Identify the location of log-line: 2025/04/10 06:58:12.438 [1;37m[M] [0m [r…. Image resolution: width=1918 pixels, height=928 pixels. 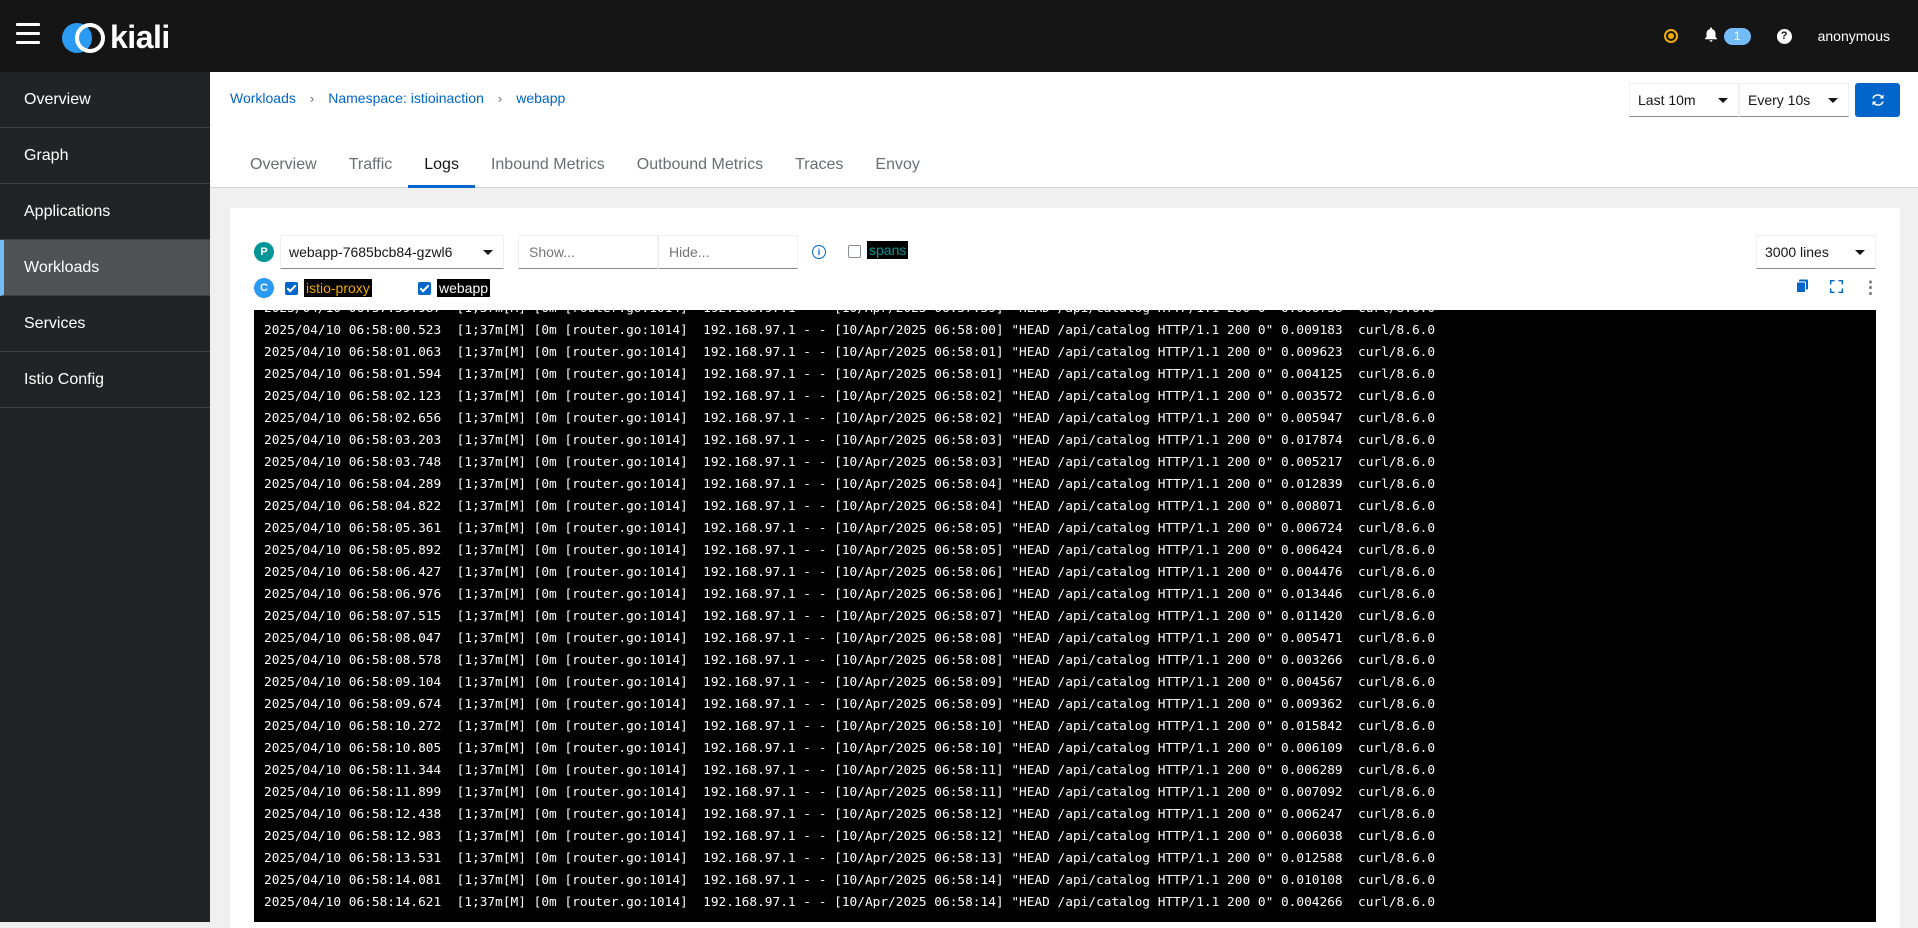
(850, 814).